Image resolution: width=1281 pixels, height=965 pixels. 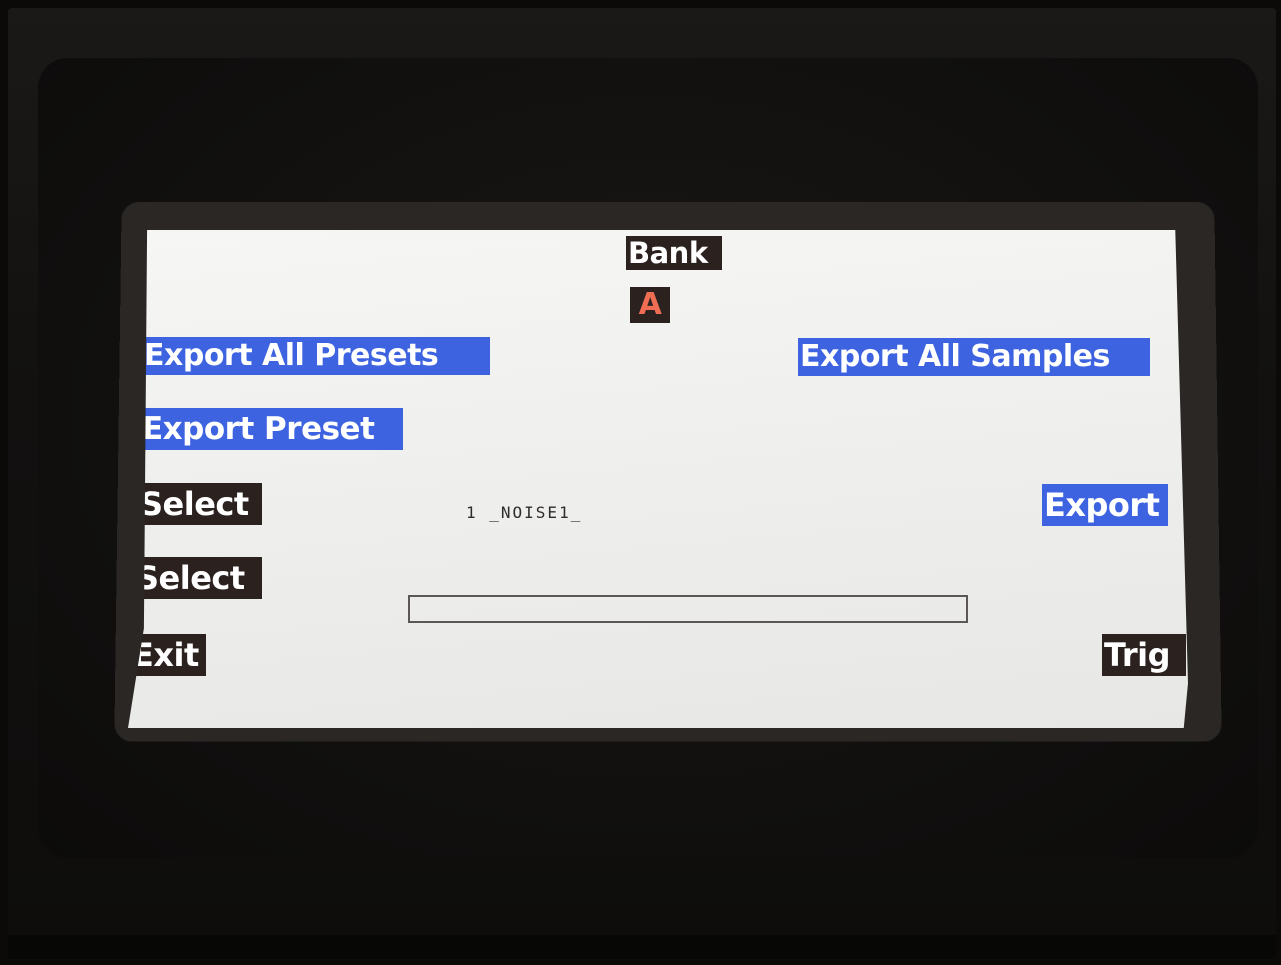 What do you see at coordinates (650, 305) in the screenshot?
I see `bank-value: A` at bounding box center [650, 305].